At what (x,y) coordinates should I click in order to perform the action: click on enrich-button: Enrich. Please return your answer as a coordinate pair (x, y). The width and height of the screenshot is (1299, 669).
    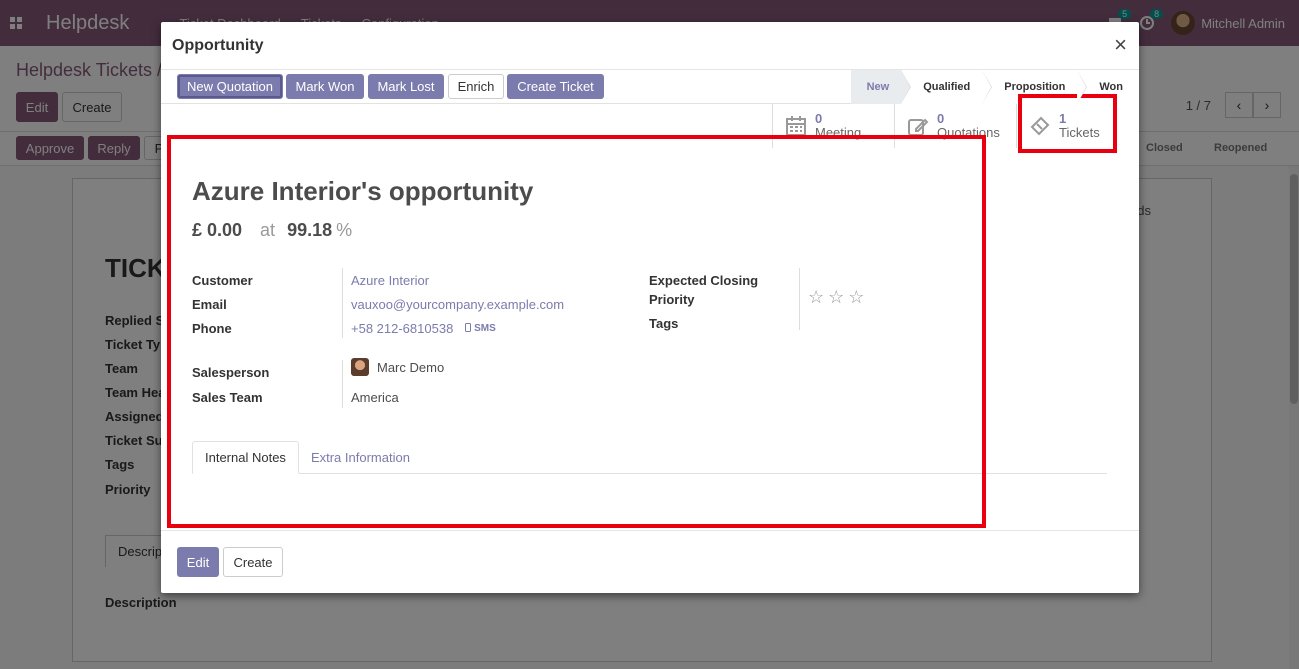
    Looking at the image, I should click on (476, 86).